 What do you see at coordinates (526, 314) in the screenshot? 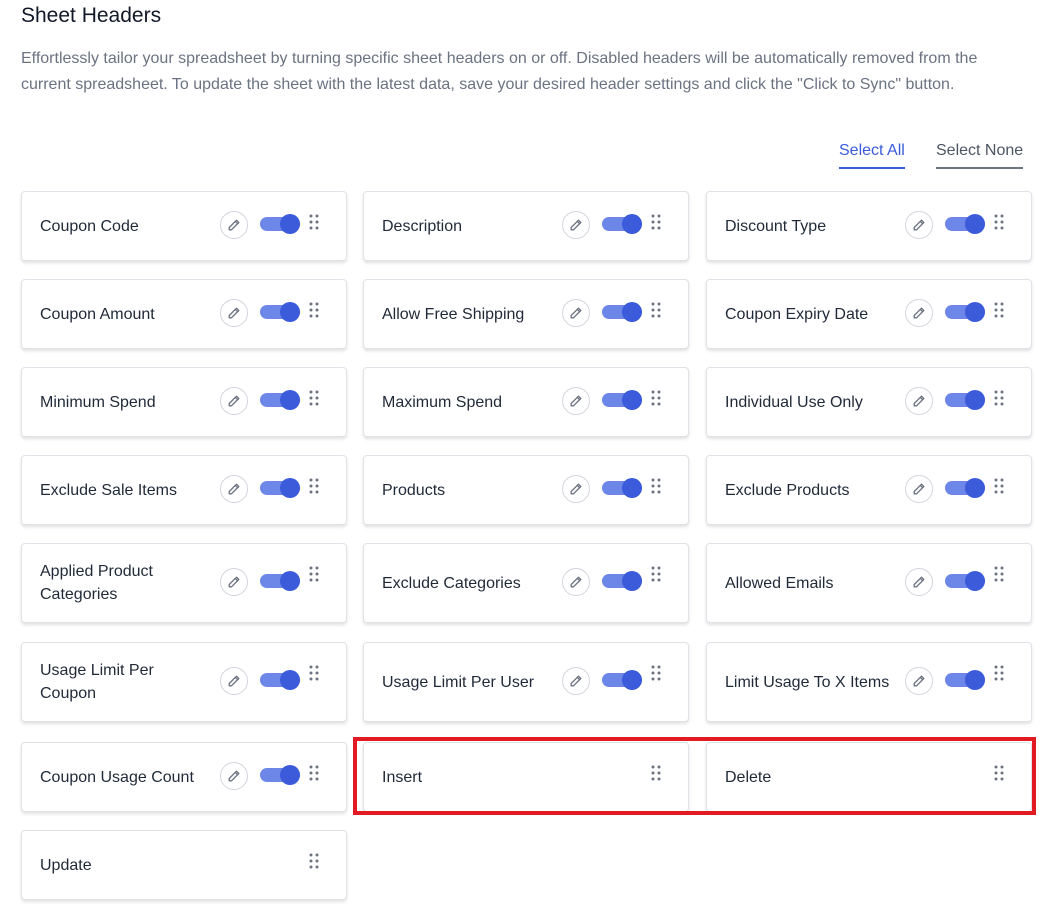
I see `header-card-allow-free-shipping: Allow Free Shipping` at bounding box center [526, 314].